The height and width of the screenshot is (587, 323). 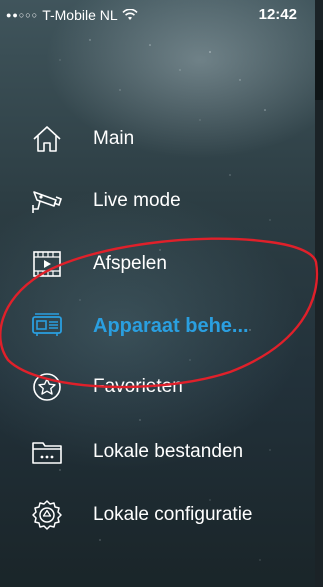 What do you see at coordinates (137, 200) in the screenshot?
I see `menu-item-label: Live mode` at bounding box center [137, 200].